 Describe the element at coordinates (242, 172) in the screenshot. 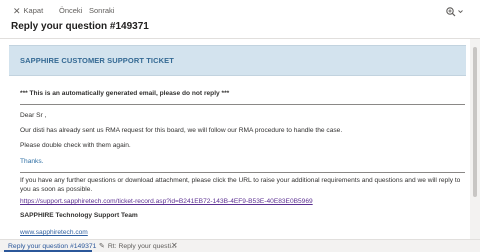

I see `body-divider` at that location.